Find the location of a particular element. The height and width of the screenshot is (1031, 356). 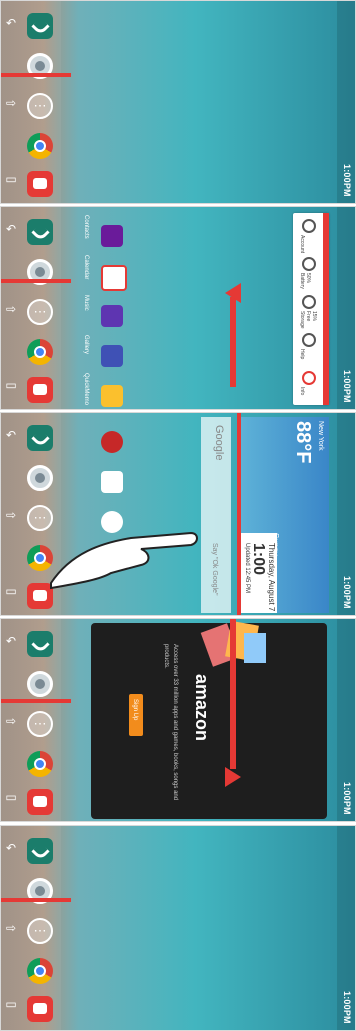

contacts-icon is located at coordinates (40, 684).